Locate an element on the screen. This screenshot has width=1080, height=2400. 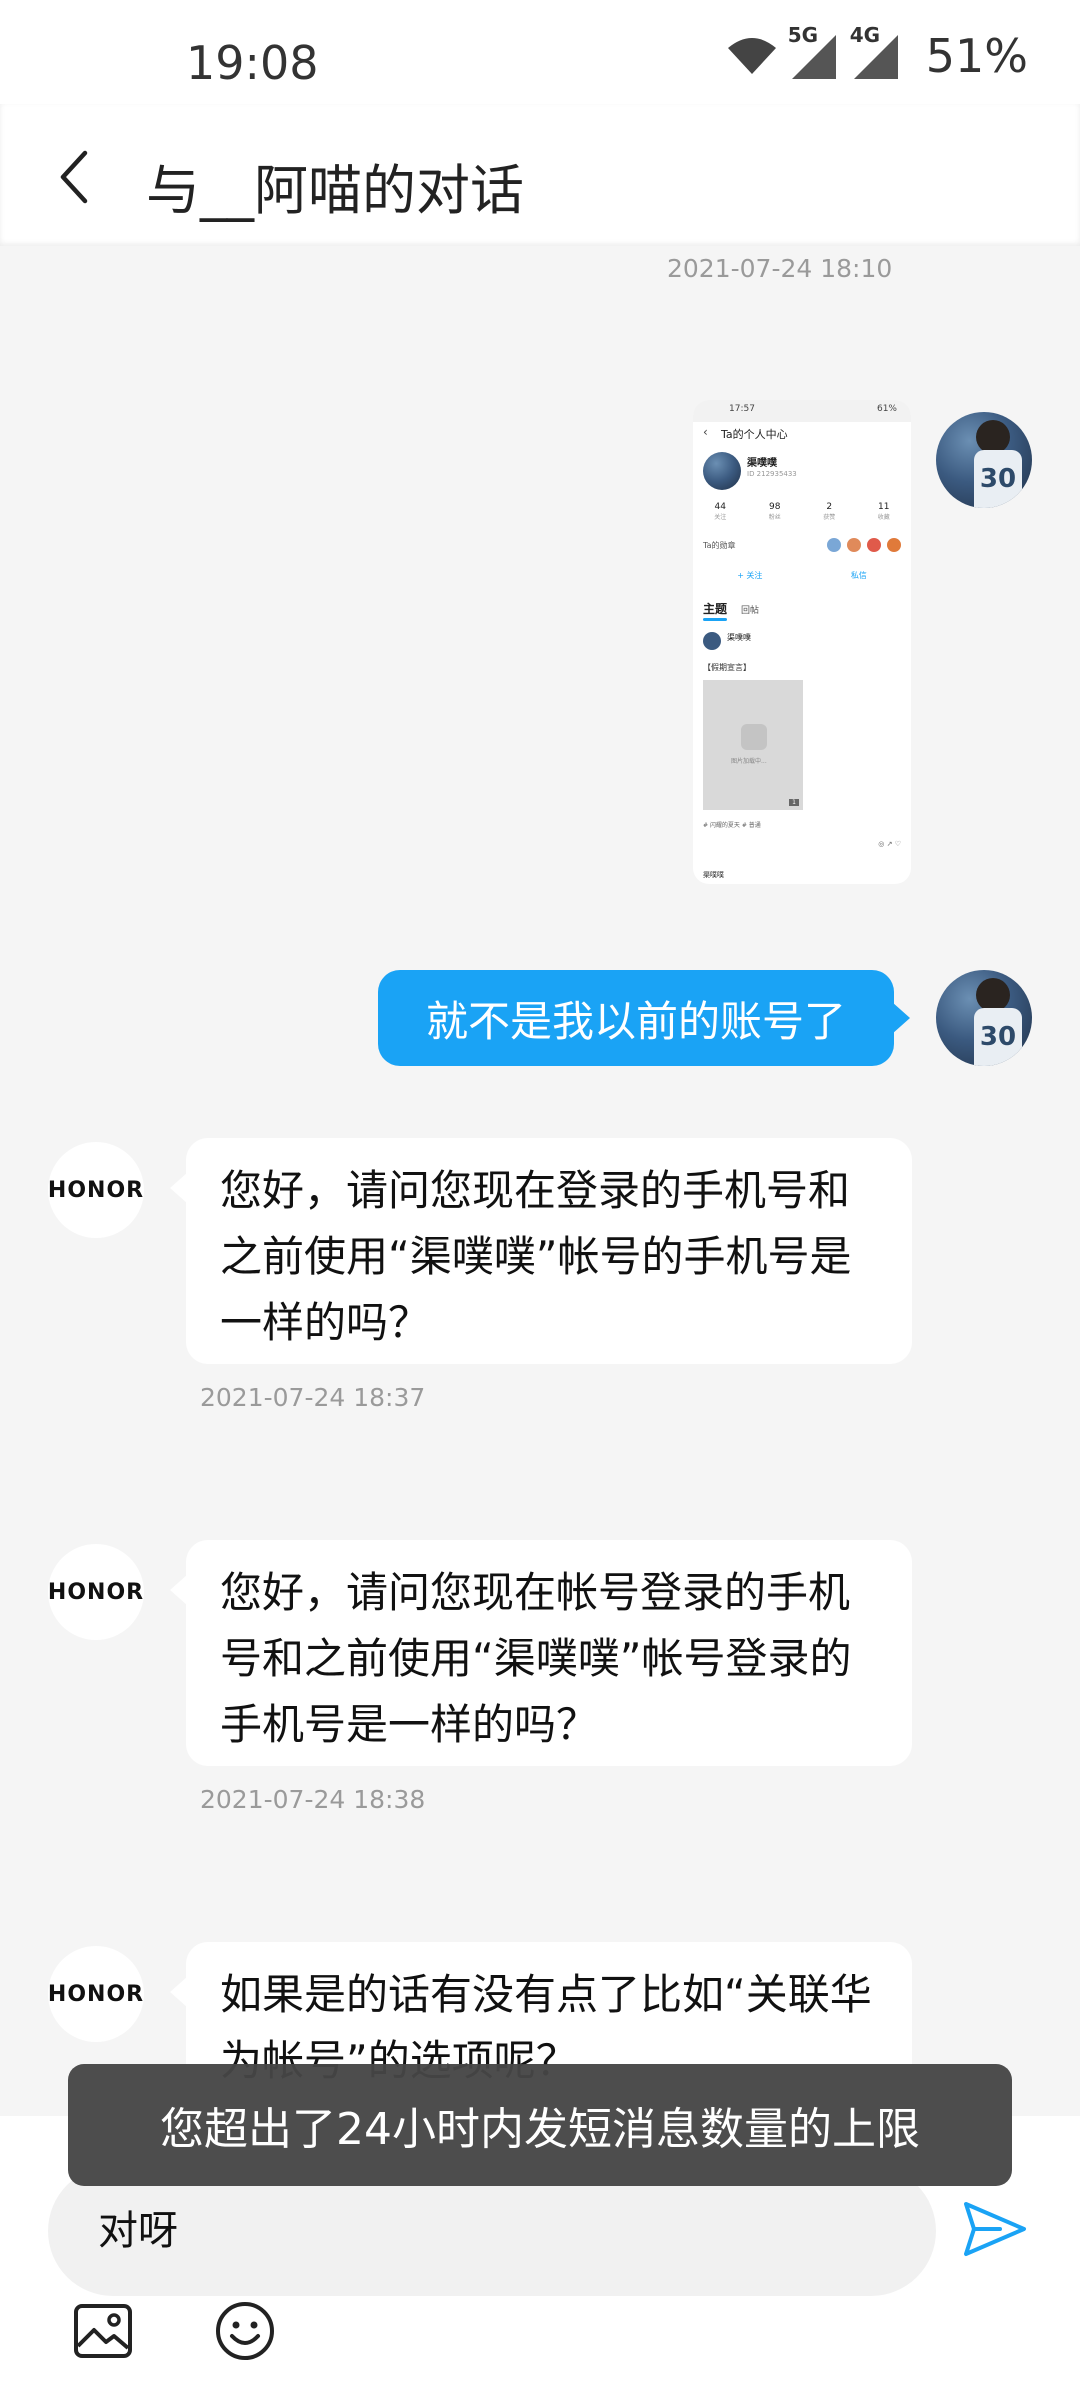
message-timestamp: 2021-07-24 18:10 is located at coordinates (780, 268).